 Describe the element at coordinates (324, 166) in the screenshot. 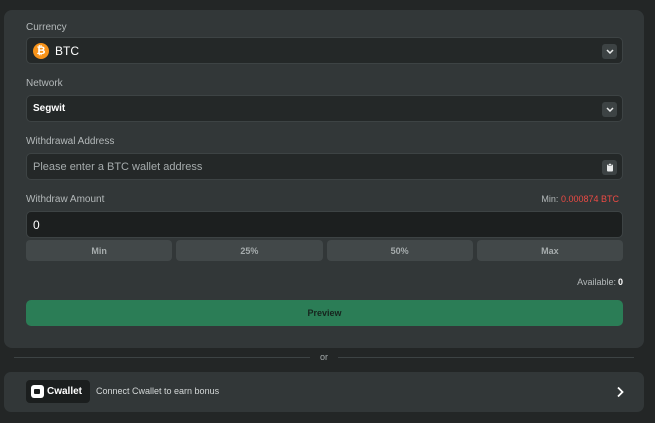

I see `address-input: Please enter a BTC wallet address` at that location.